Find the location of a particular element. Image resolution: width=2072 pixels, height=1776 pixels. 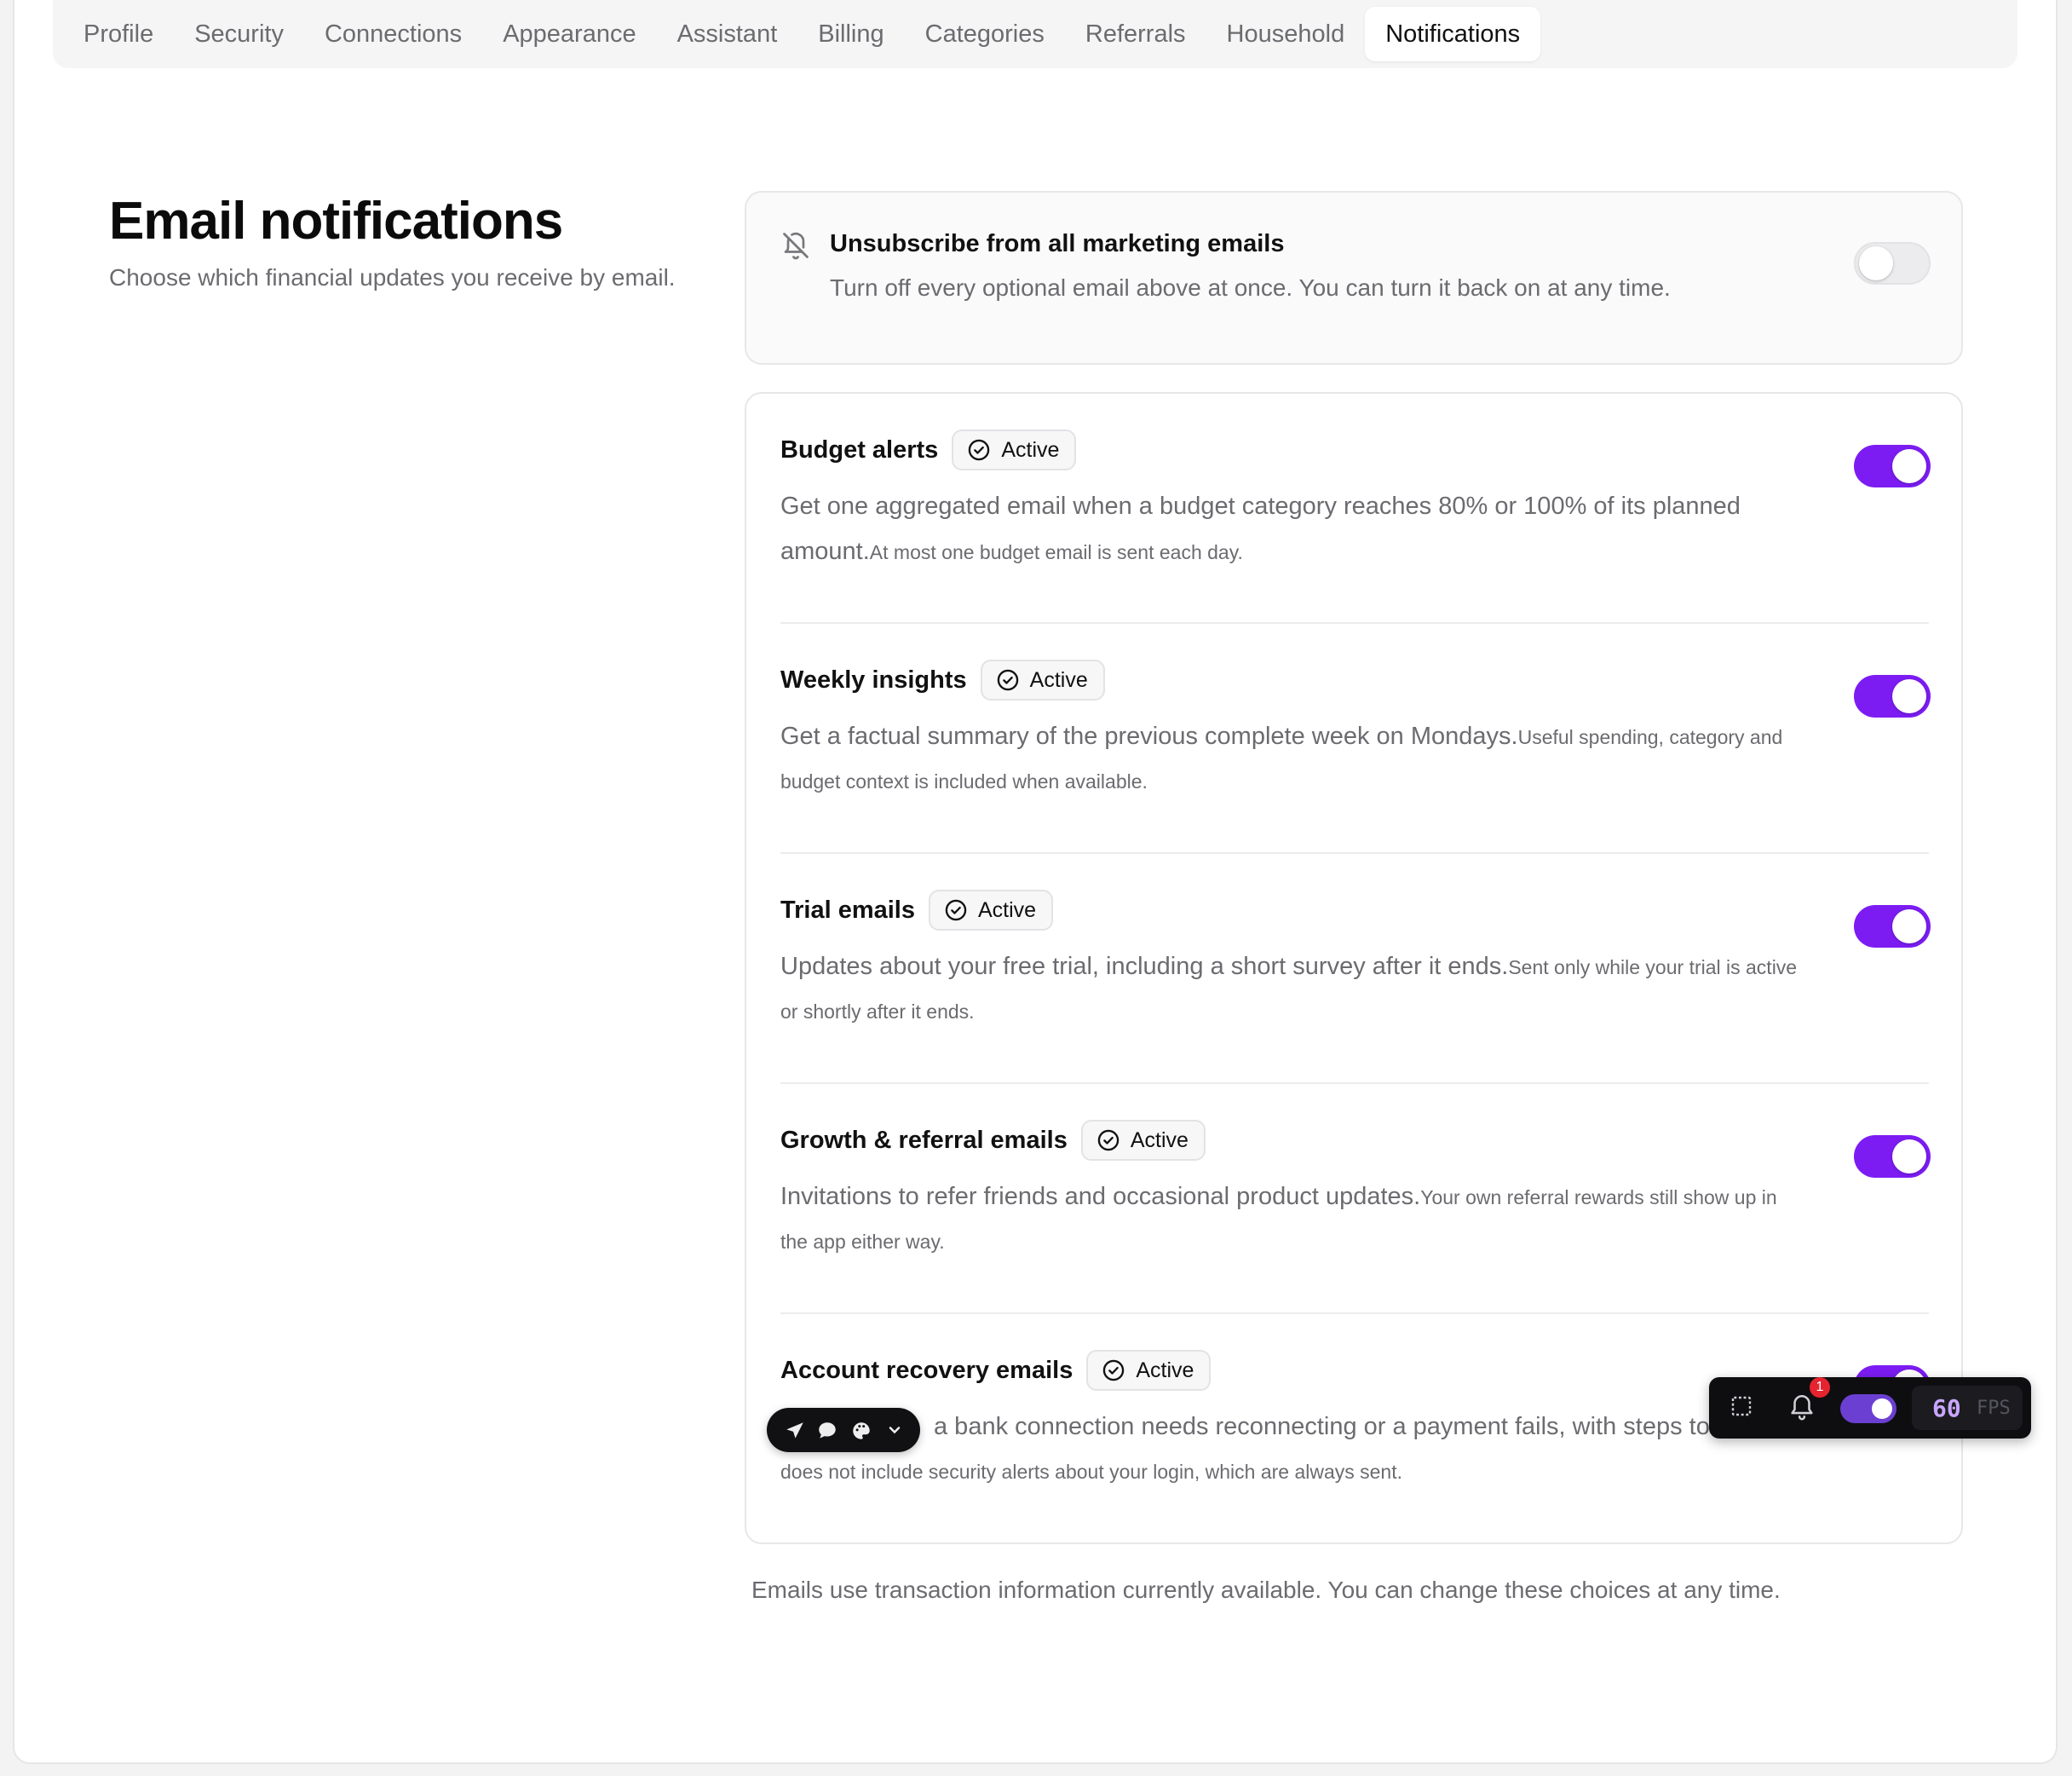

bell-icon is located at coordinates (1801, 1409).